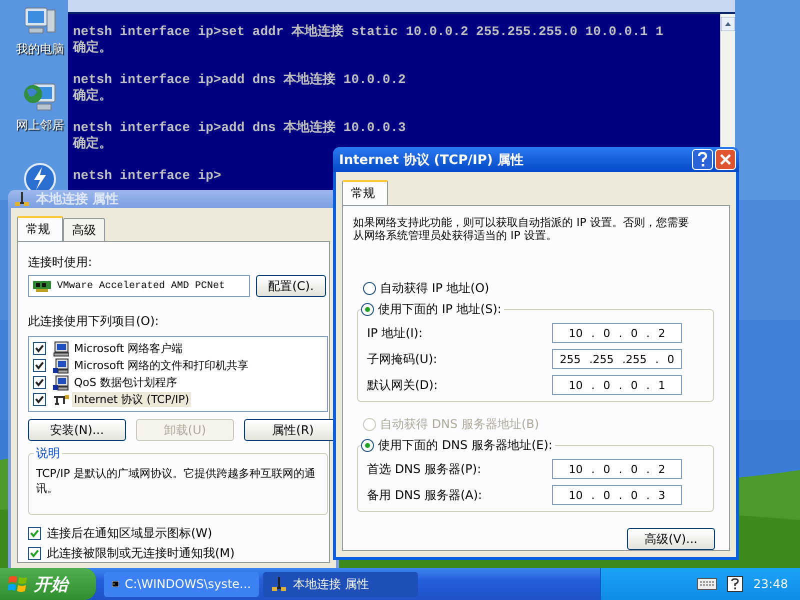 Image resolution: width=800 pixels, height=600 pixels. Describe the element at coordinates (125, 382) in the screenshot. I see `list-item: QoS 数据包计划程序` at that location.